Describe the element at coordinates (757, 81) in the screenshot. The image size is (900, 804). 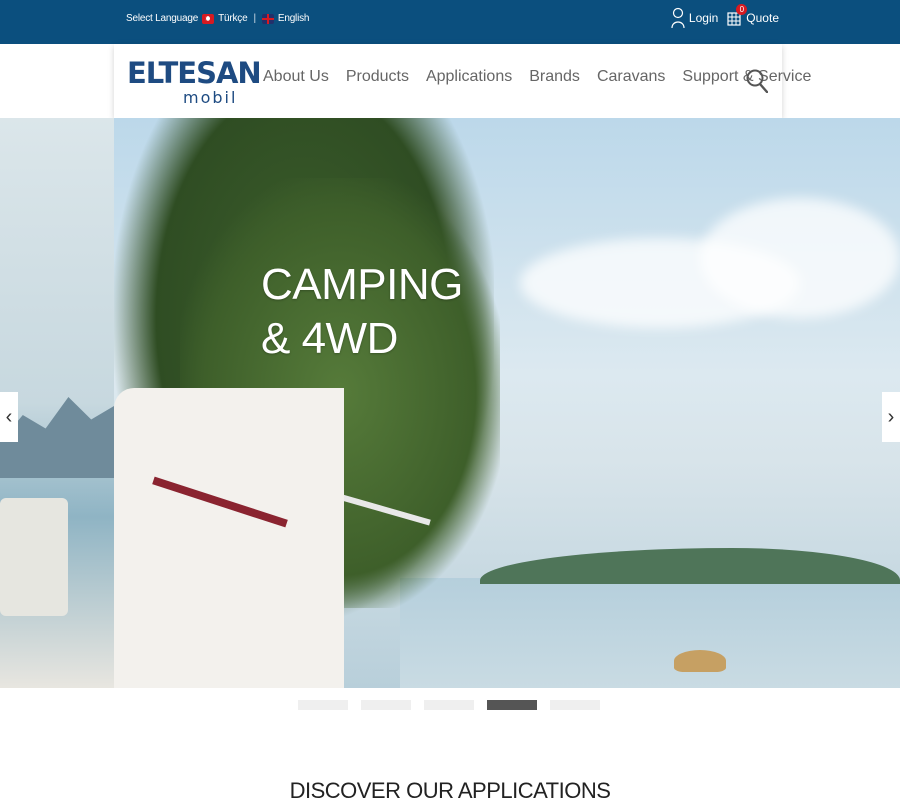
I see `search-icon` at that location.